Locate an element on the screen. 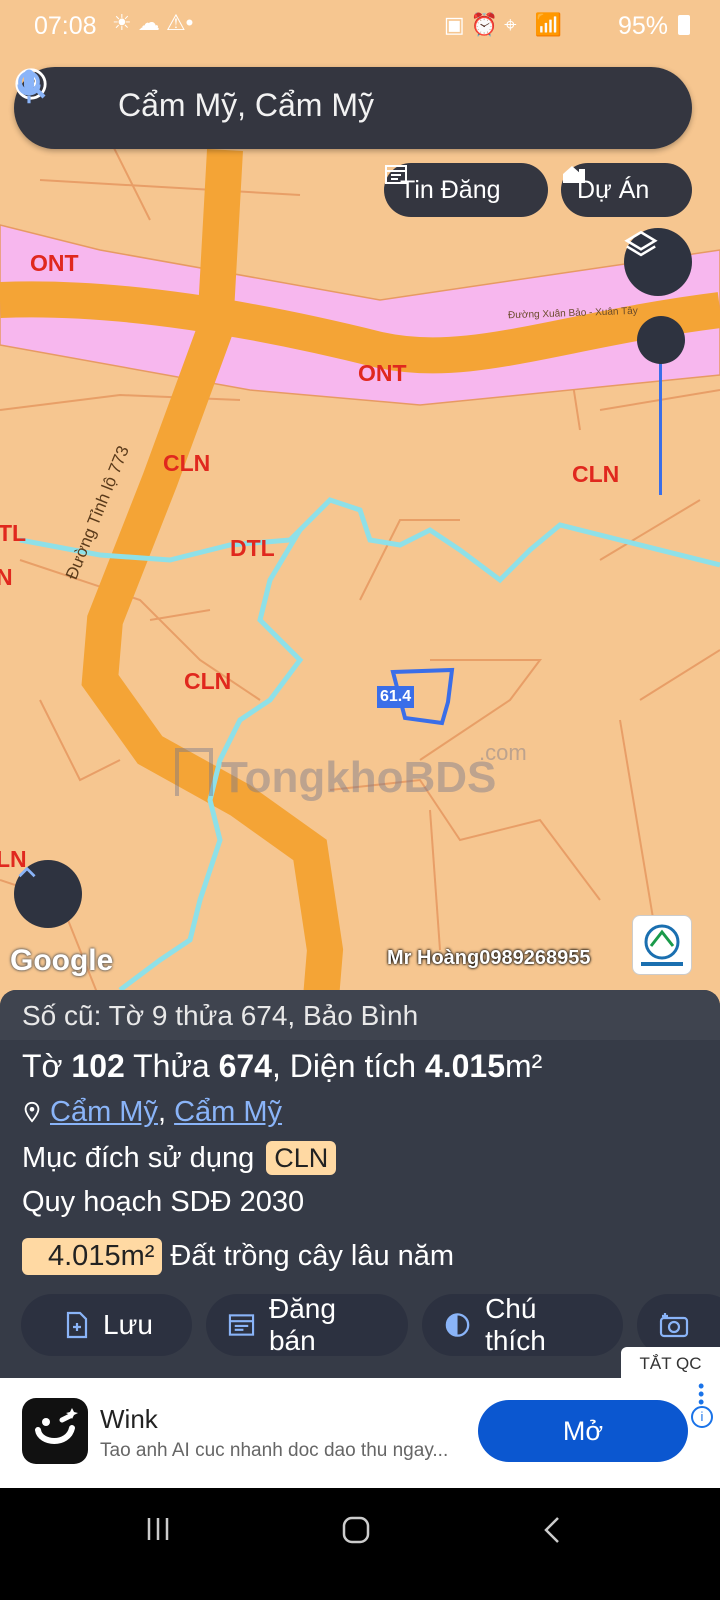  system-nav-bar is located at coordinates (360, 1544).